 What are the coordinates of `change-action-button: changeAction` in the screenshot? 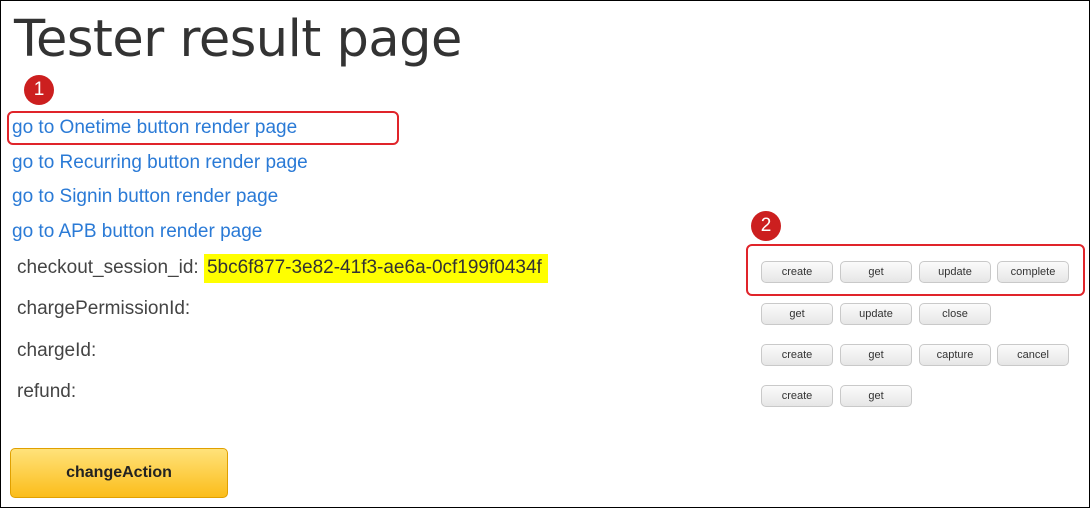 It's located at (119, 473).